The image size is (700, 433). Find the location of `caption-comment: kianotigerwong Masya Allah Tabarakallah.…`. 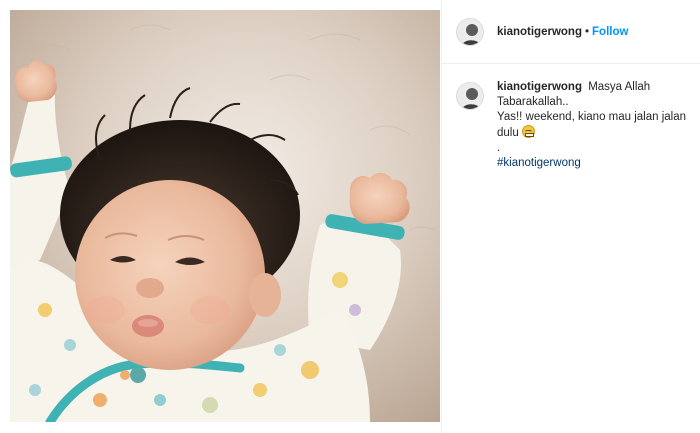

caption-comment: kianotigerwong Masya Allah Tabarakallah.… is located at coordinates (576, 125).